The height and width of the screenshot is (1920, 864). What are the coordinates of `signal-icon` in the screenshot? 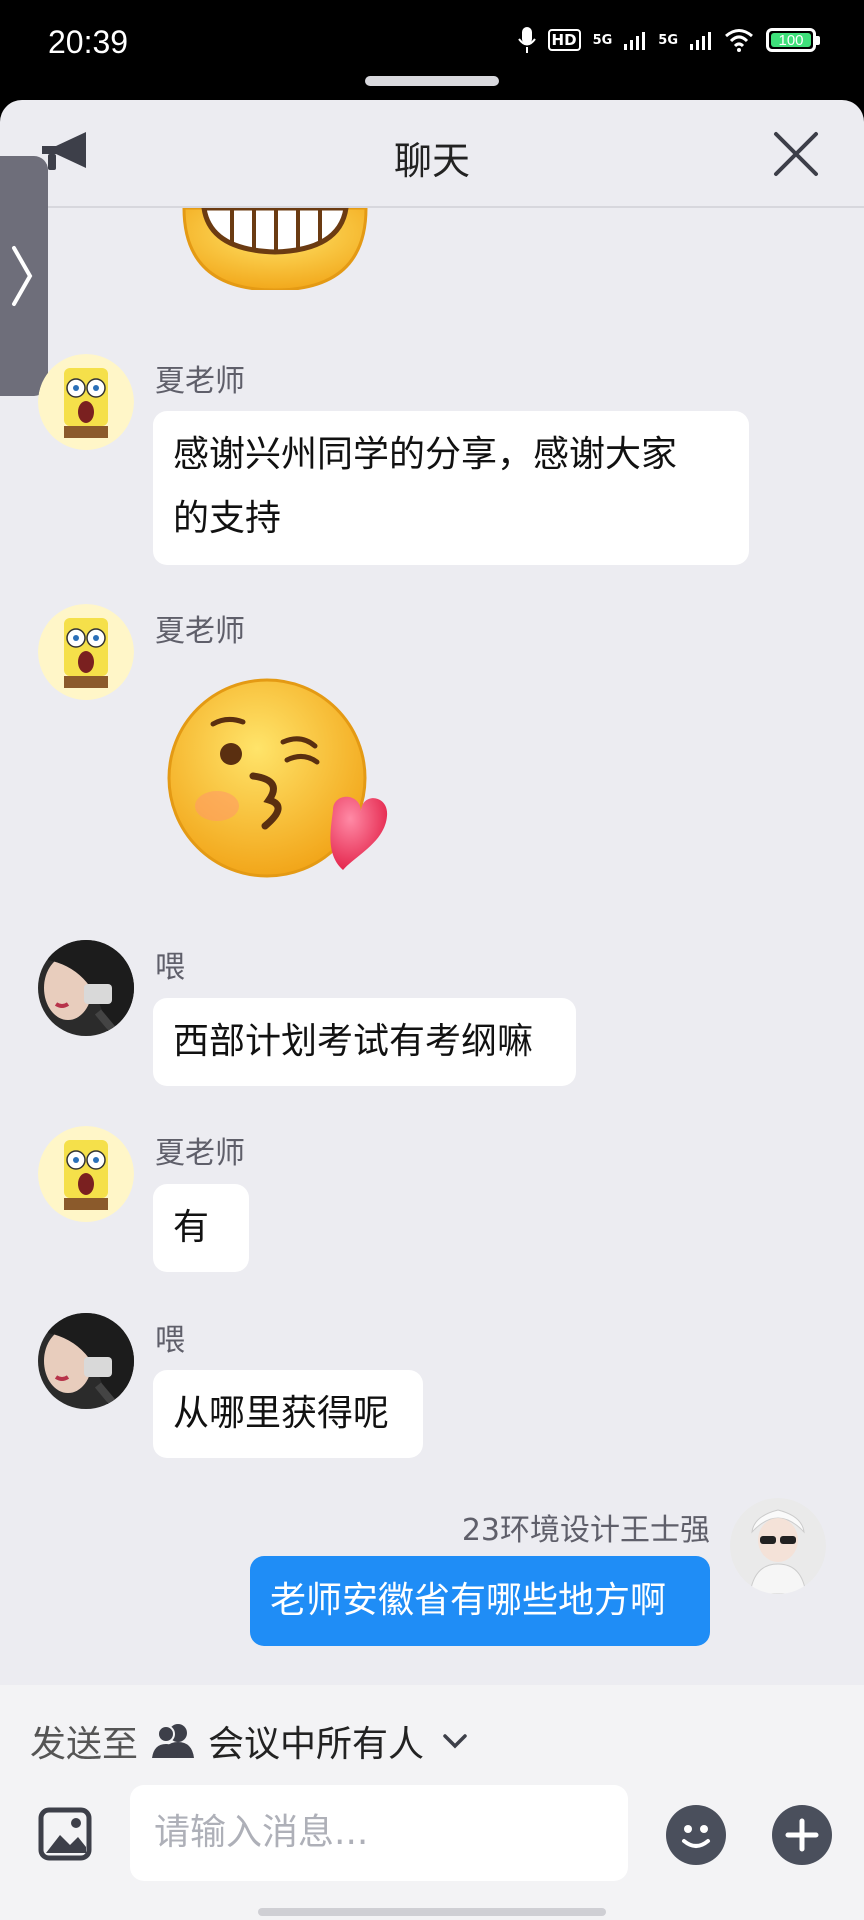 It's located at (635, 41).